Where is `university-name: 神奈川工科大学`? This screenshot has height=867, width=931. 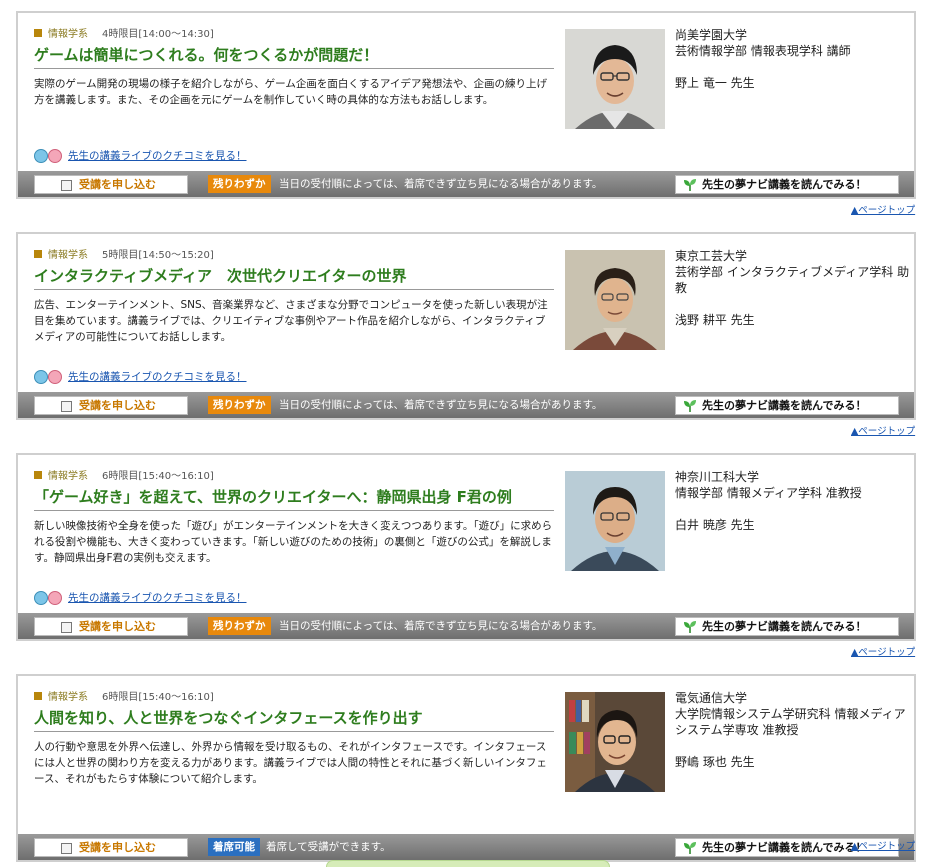 university-name: 神奈川工科大学 is located at coordinates (717, 477).